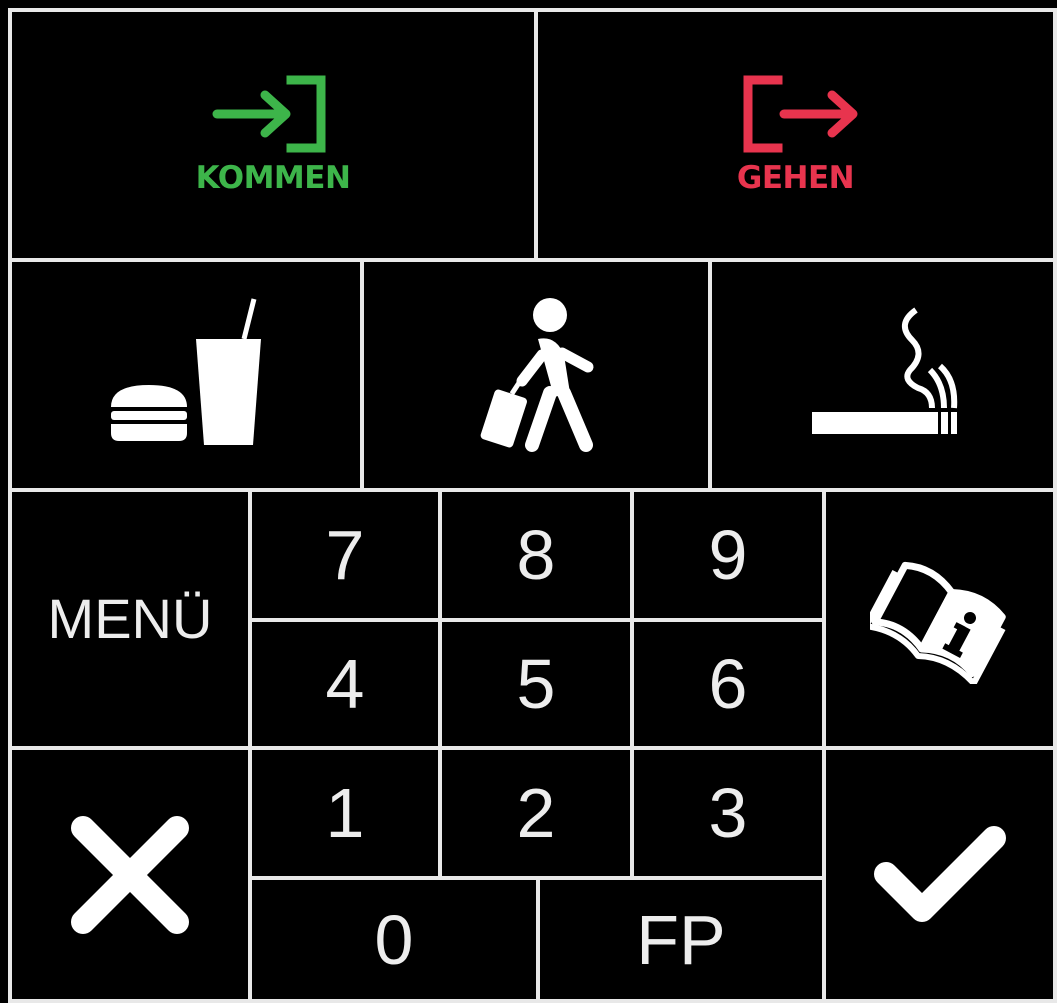 This screenshot has width=1057, height=1003. I want to click on cancel-button, so click(130, 874).